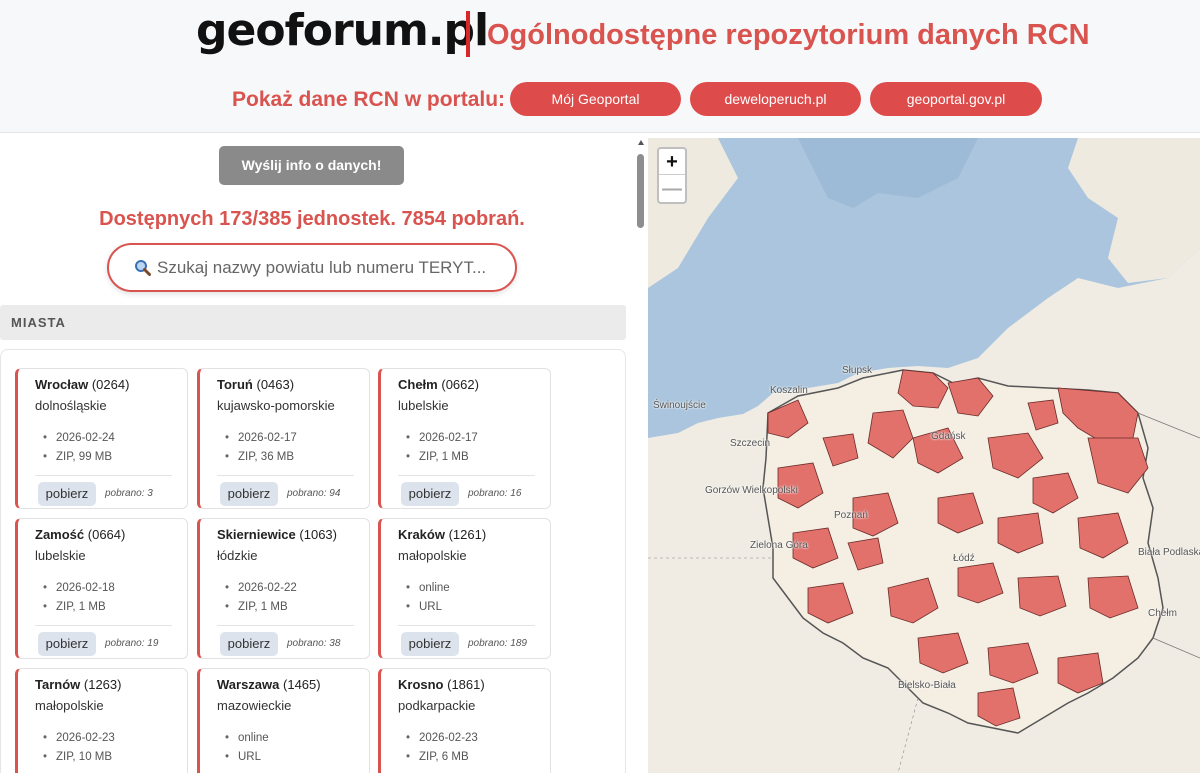 Image resolution: width=1200 pixels, height=773 pixels. I want to click on map-label: Szczecin, so click(750, 443).